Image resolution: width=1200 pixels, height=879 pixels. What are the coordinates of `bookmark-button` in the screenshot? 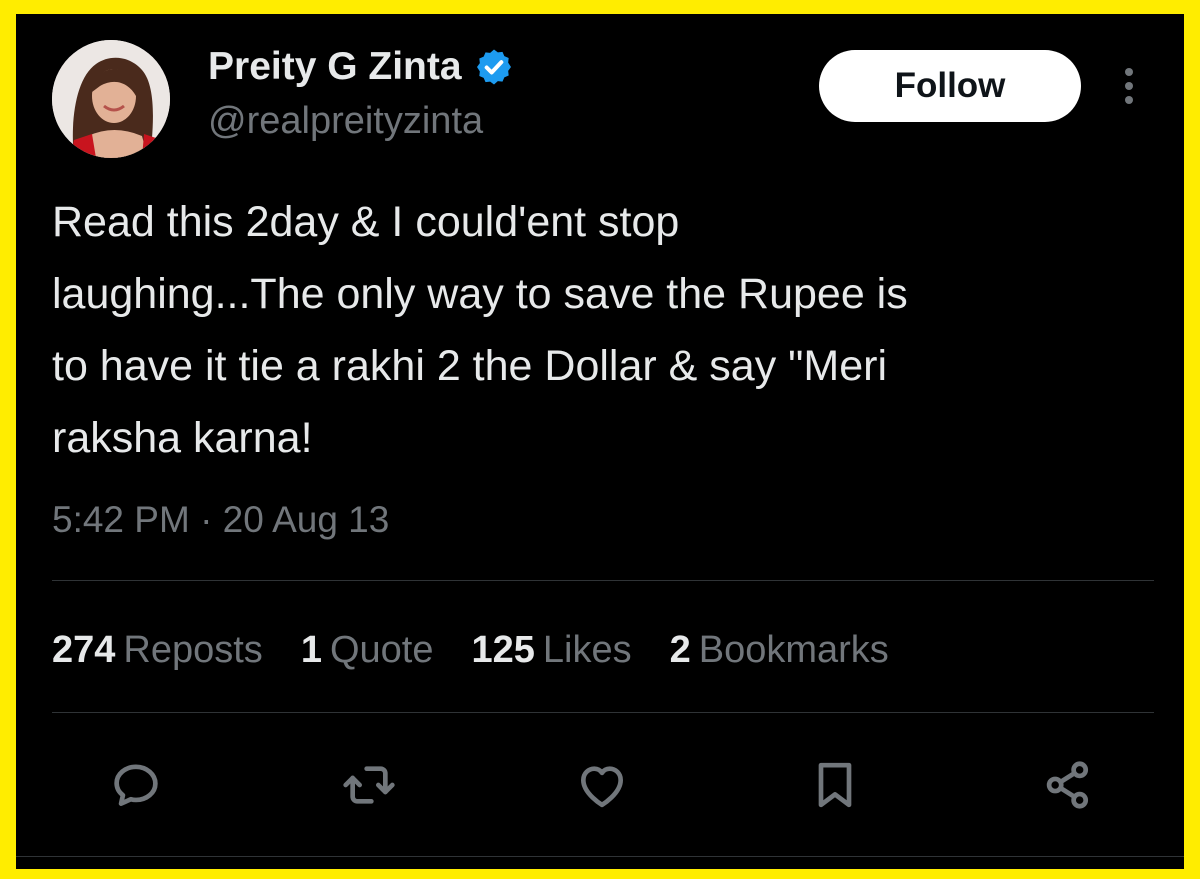 It's located at (835, 785).